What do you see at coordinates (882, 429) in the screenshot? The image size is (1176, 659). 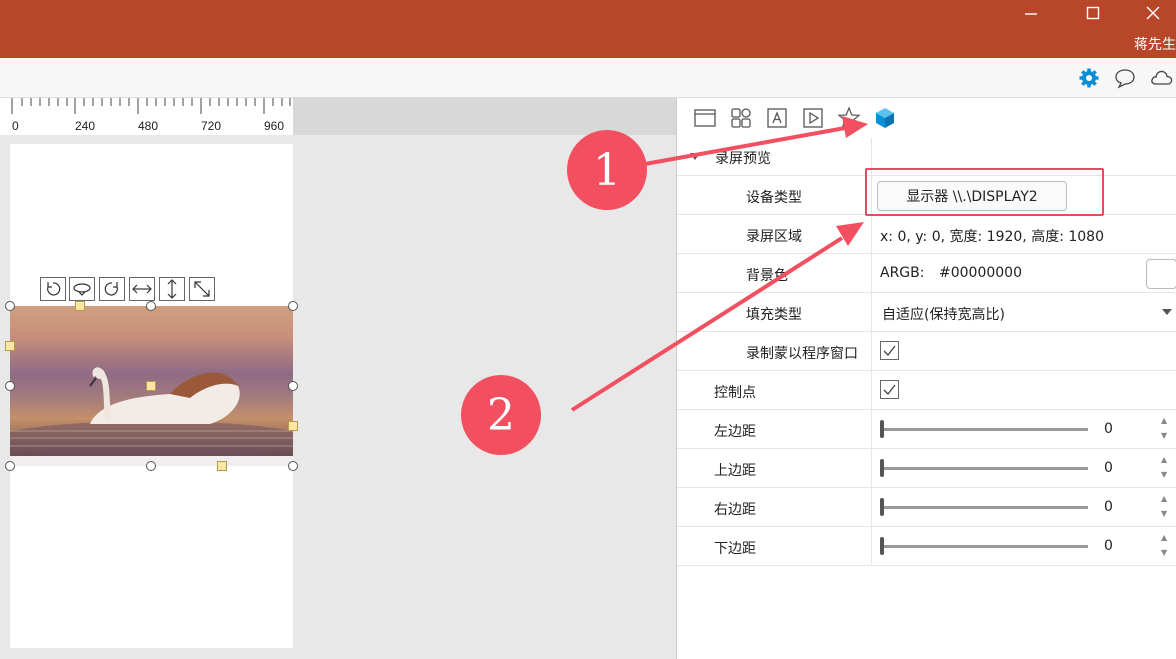 I see `left-margin-slider` at bounding box center [882, 429].